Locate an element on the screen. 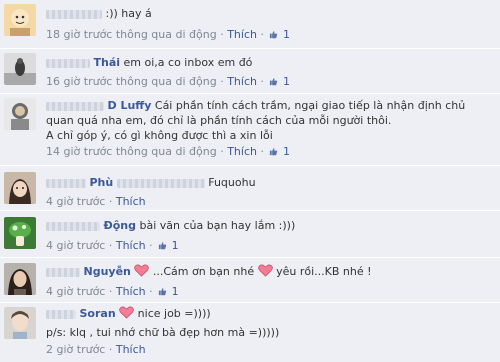 The image size is (500, 362). comment-text: bài văn của bạn hay lắm :))) is located at coordinates (217, 225).